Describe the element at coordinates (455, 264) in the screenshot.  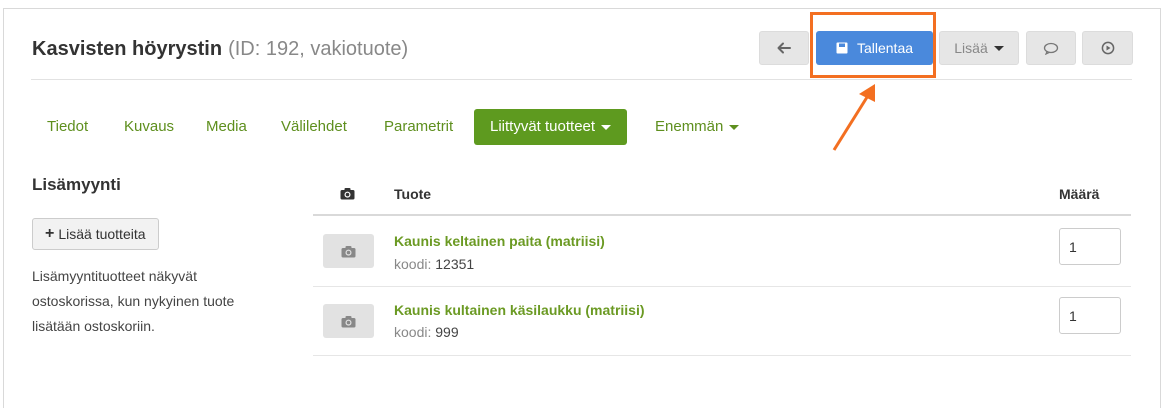
I see `product-code-value: 12351` at that location.